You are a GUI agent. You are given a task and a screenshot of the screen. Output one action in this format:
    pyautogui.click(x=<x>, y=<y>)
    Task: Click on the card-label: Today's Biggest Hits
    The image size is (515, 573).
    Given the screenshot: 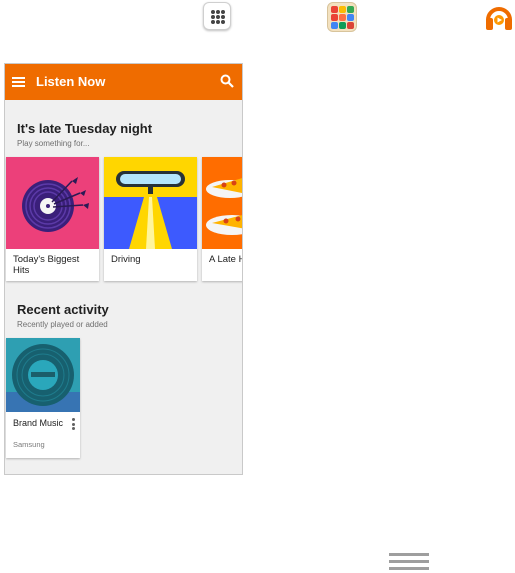 What is the action you would take?
    pyautogui.click(x=46, y=265)
    